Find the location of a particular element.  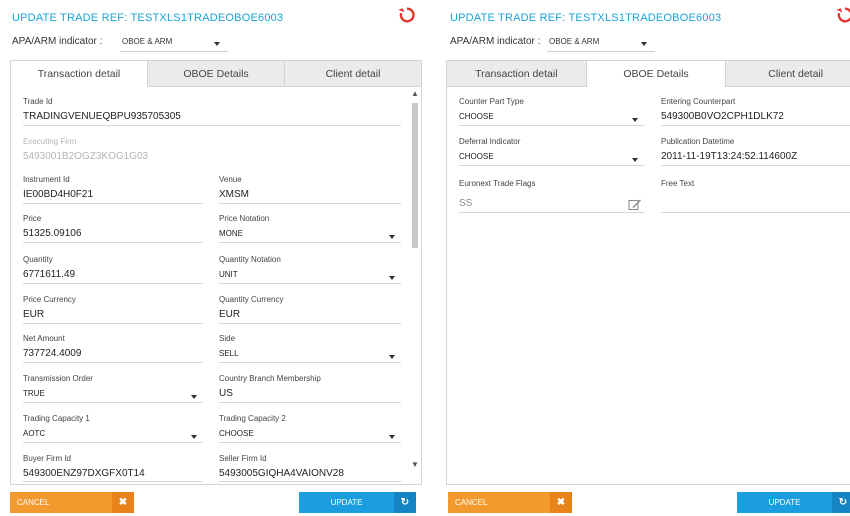

euronext-trade-flags-input: SS is located at coordinates (551, 205).